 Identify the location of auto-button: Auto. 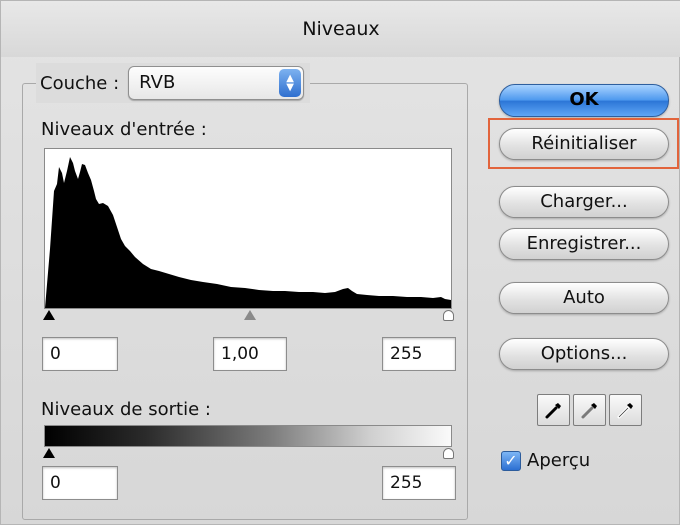
(584, 298).